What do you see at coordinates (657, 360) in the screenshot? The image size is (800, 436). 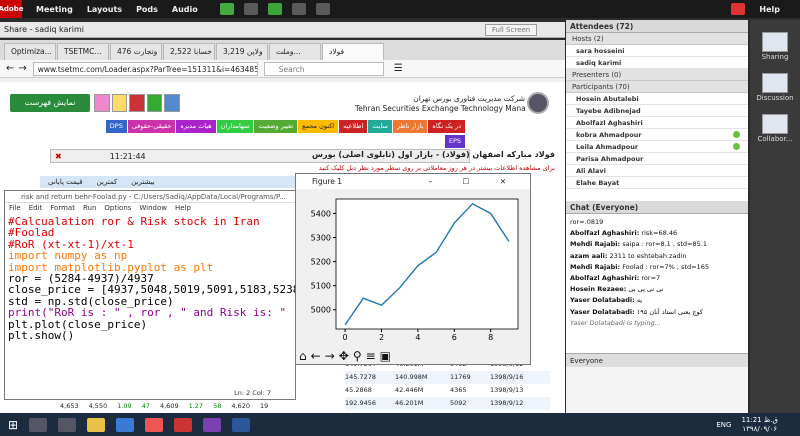 I see `chat-target-select: Everyone` at bounding box center [657, 360].